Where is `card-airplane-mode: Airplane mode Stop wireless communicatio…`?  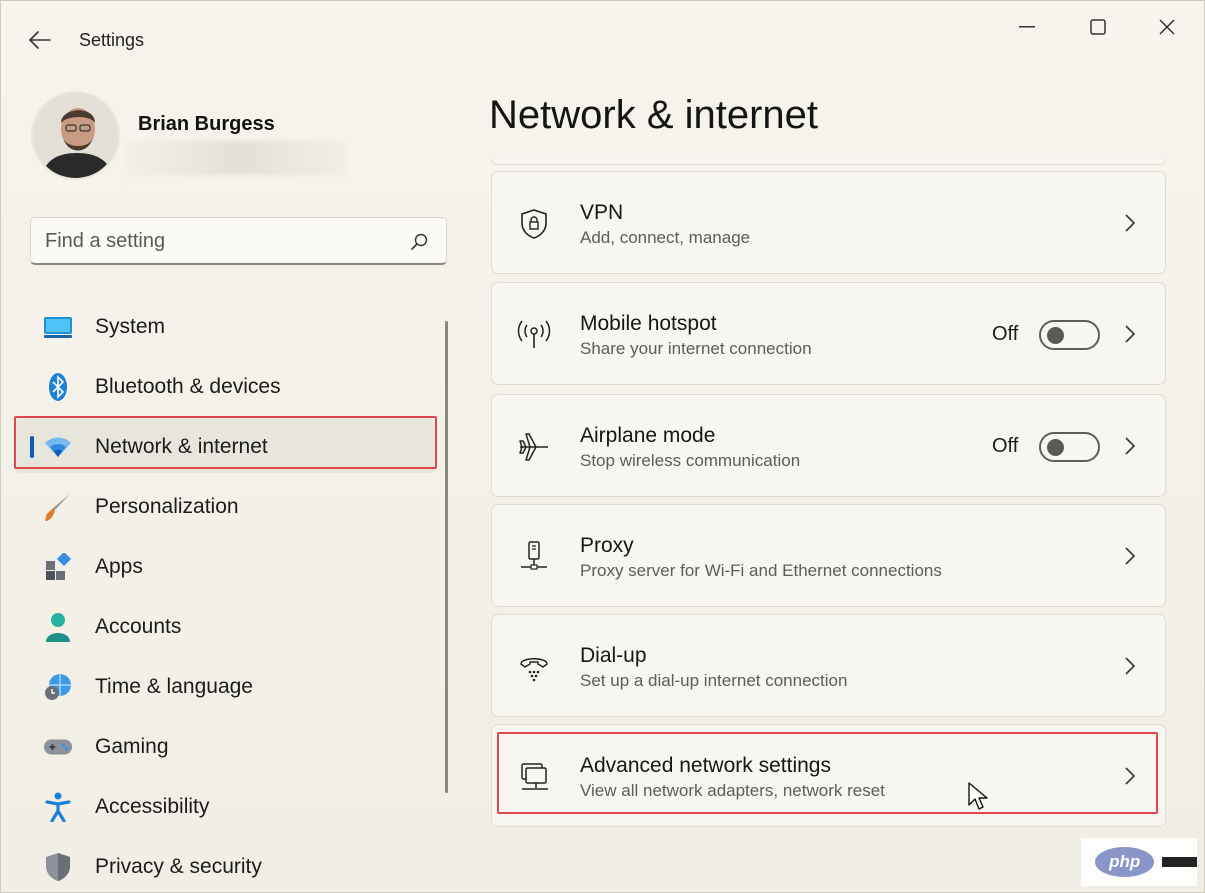
card-airplane-mode: Airplane mode Stop wireless communicatio… is located at coordinates (828, 445).